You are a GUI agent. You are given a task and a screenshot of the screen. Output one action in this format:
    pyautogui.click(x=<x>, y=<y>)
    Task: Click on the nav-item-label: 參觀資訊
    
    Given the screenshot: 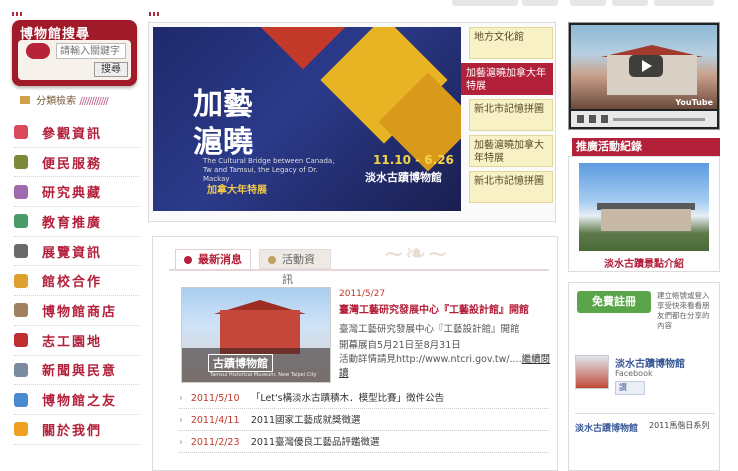 What is the action you would take?
    pyautogui.click(x=72, y=134)
    